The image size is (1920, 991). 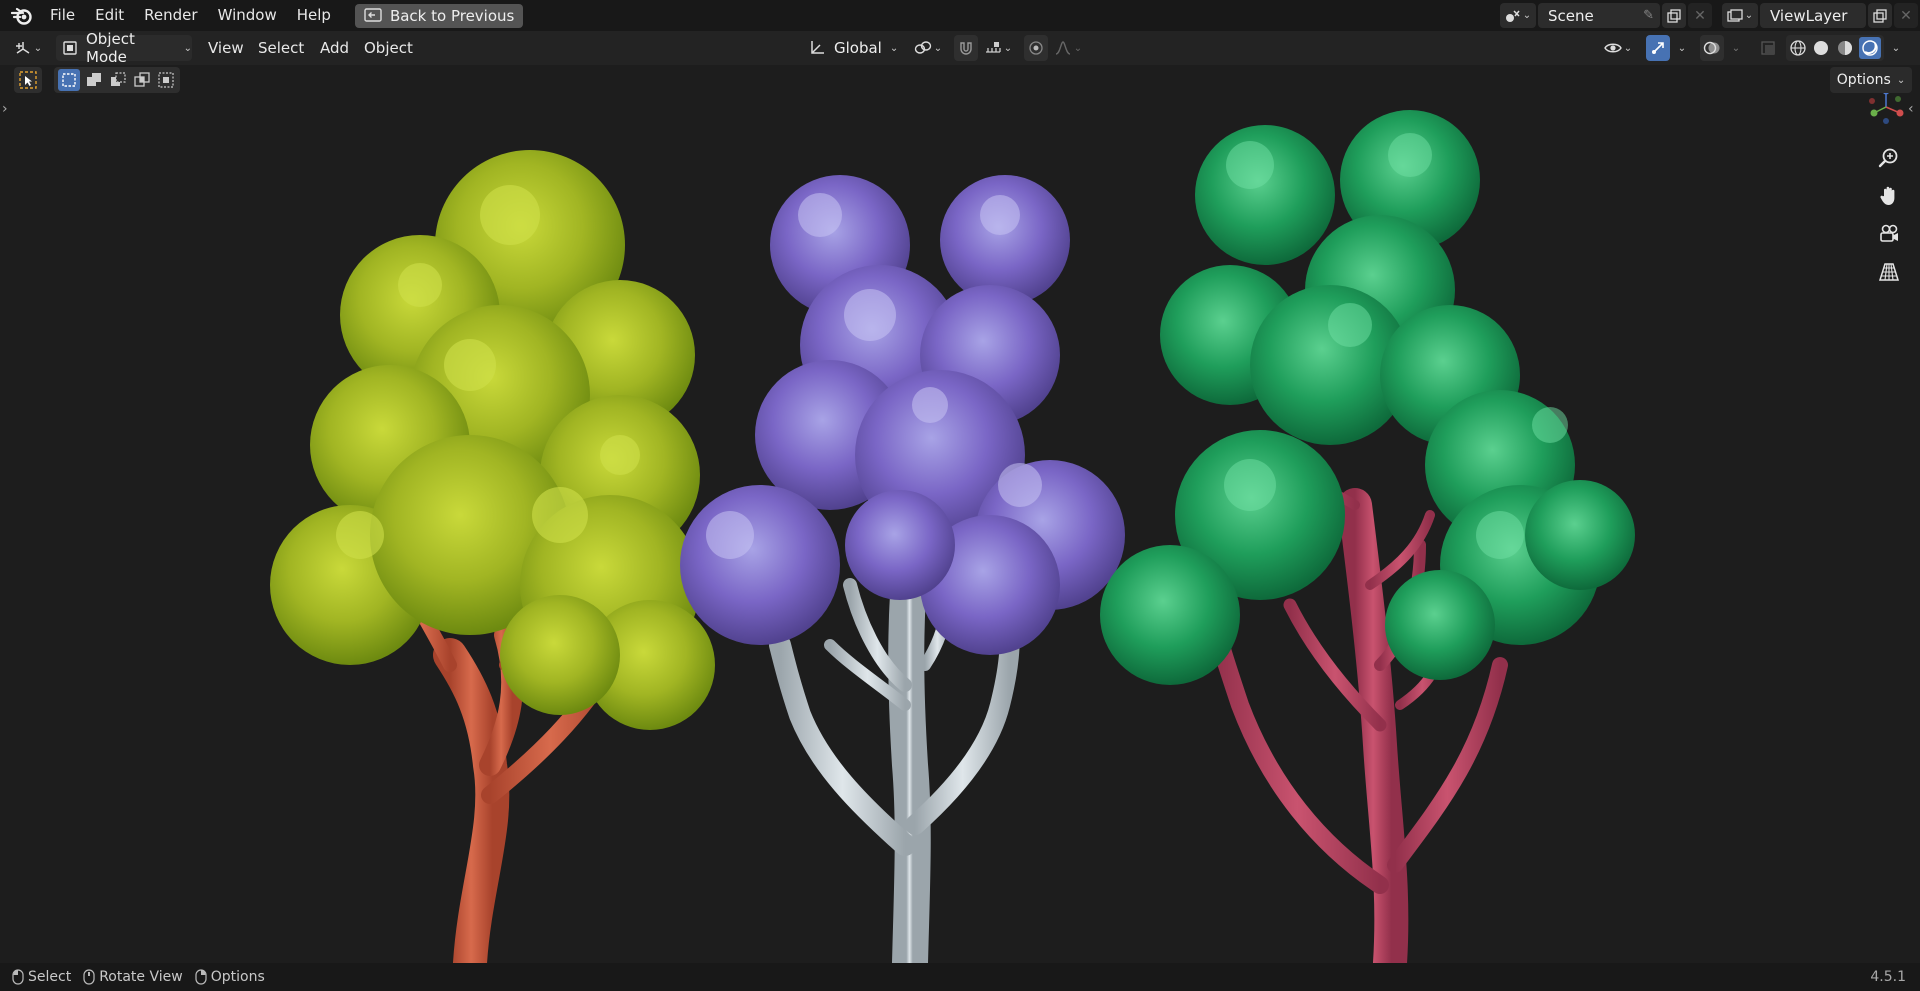 I want to click on menu-file: File, so click(x=62, y=15).